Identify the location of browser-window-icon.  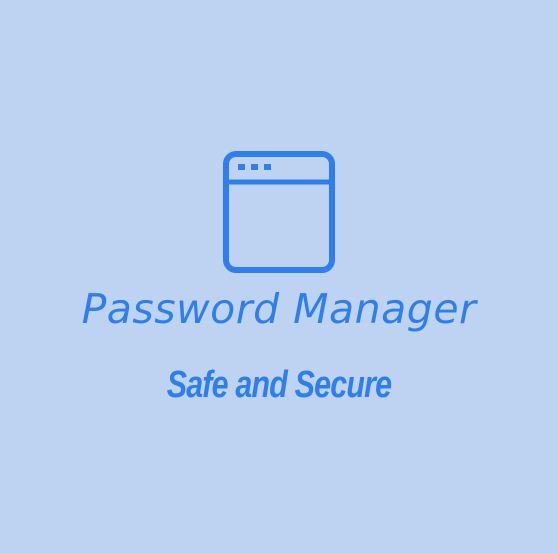
(279, 212).